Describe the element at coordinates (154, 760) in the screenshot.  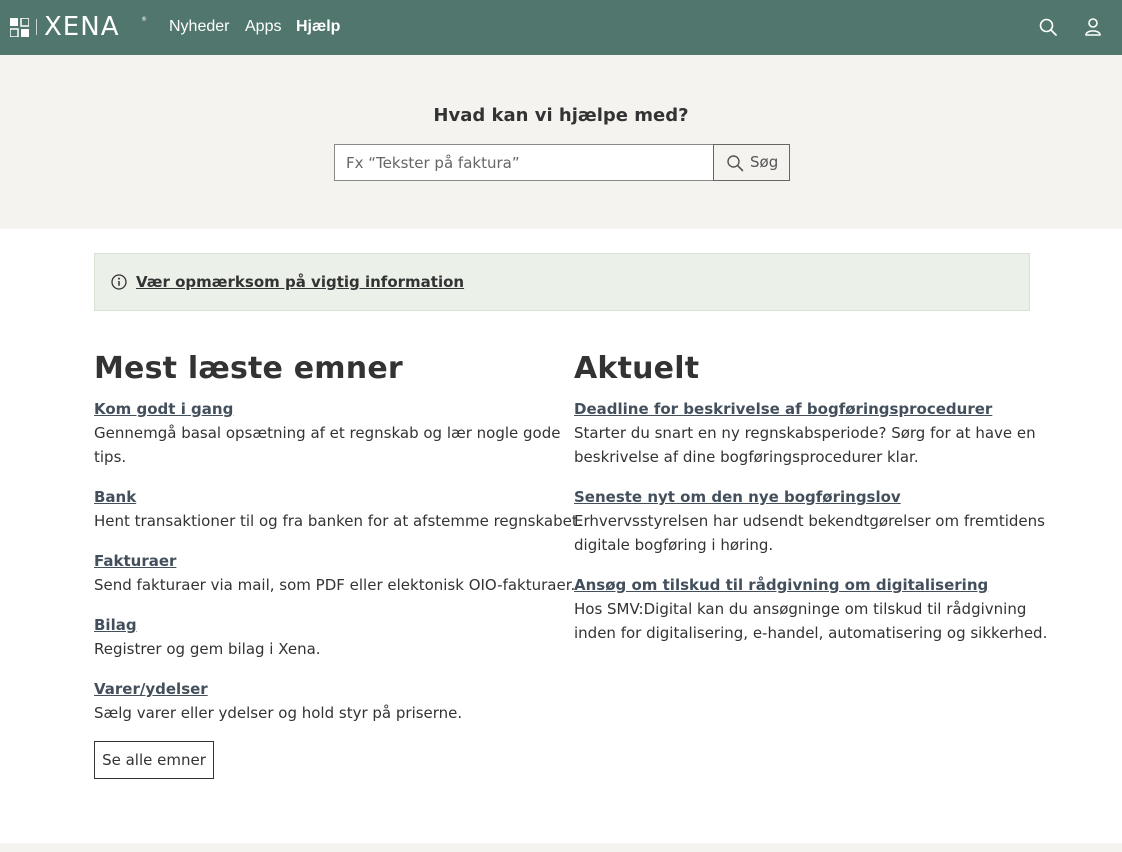
I see `see-all-topics-button: Se alle emner` at that location.